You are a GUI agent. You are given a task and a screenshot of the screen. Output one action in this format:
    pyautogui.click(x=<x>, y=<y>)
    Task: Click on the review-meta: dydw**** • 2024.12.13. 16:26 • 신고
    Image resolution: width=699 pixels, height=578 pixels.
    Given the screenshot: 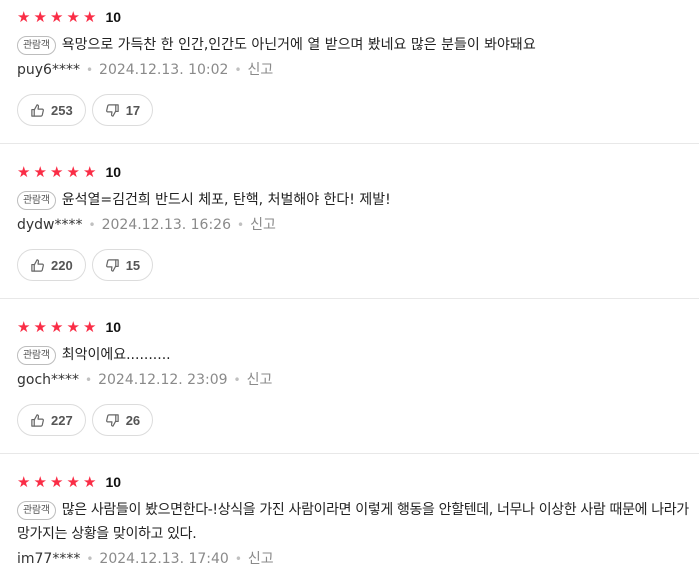 What is the action you would take?
    pyautogui.click(x=146, y=225)
    